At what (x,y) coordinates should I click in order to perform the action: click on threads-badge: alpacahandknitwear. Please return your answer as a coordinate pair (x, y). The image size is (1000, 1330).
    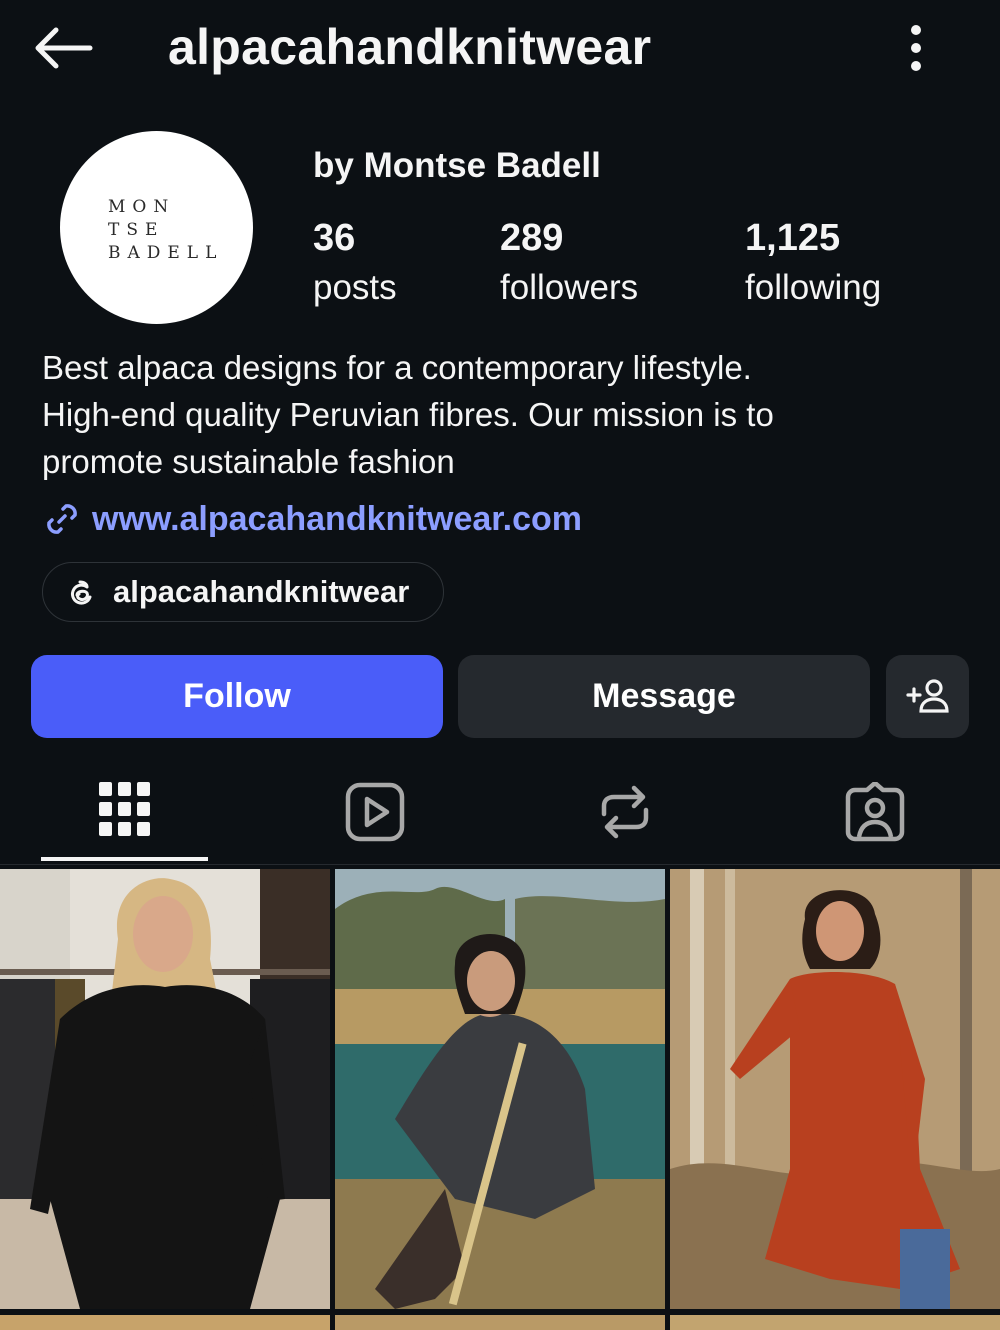
    Looking at the image, I should click on (243, 592).